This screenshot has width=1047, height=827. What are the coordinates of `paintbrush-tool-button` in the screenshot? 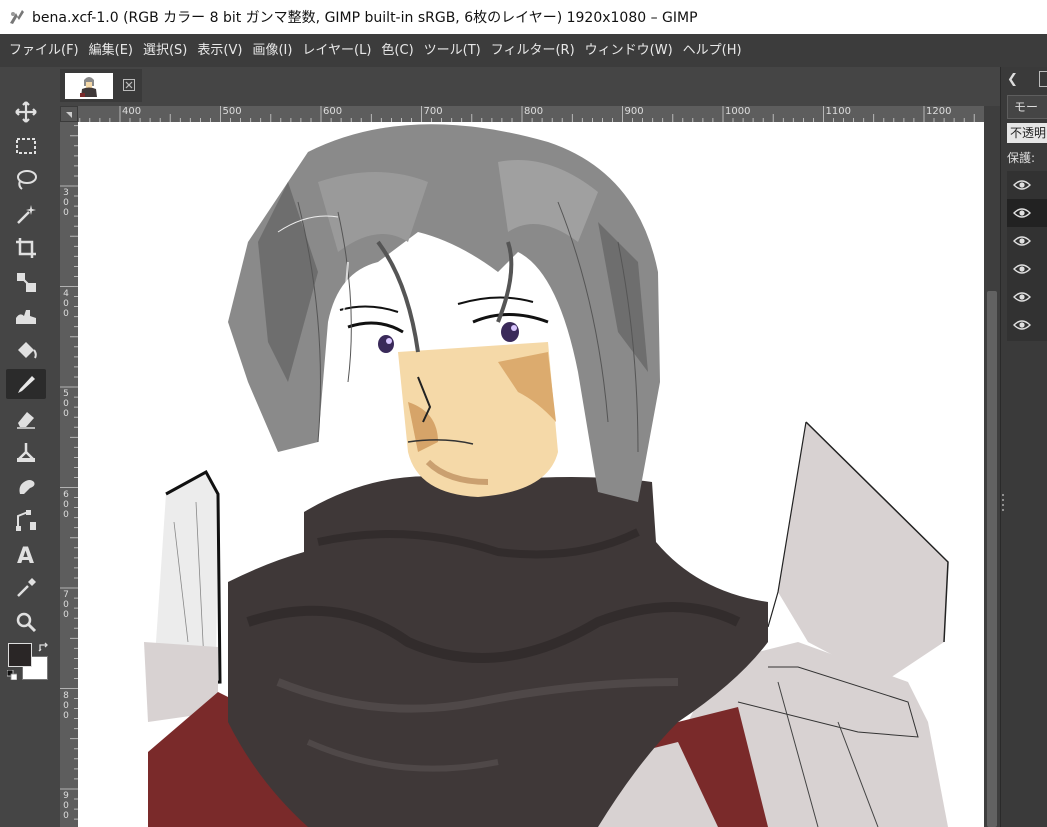 It's located at (26, 384).